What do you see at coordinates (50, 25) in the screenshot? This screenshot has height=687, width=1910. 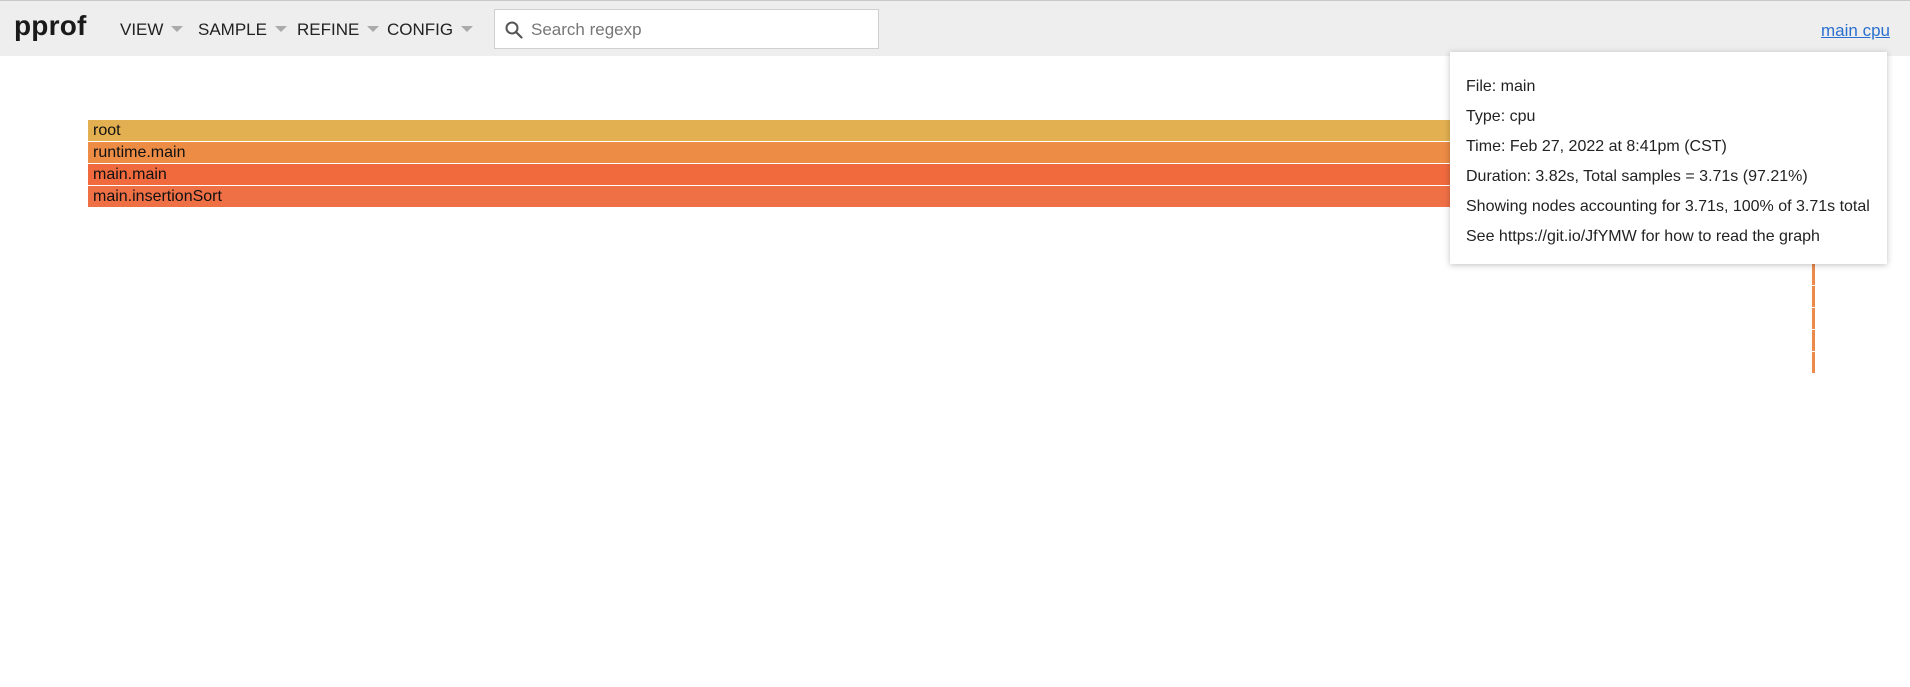 I see `app-title: pprof` at bounding box center [50, 25].